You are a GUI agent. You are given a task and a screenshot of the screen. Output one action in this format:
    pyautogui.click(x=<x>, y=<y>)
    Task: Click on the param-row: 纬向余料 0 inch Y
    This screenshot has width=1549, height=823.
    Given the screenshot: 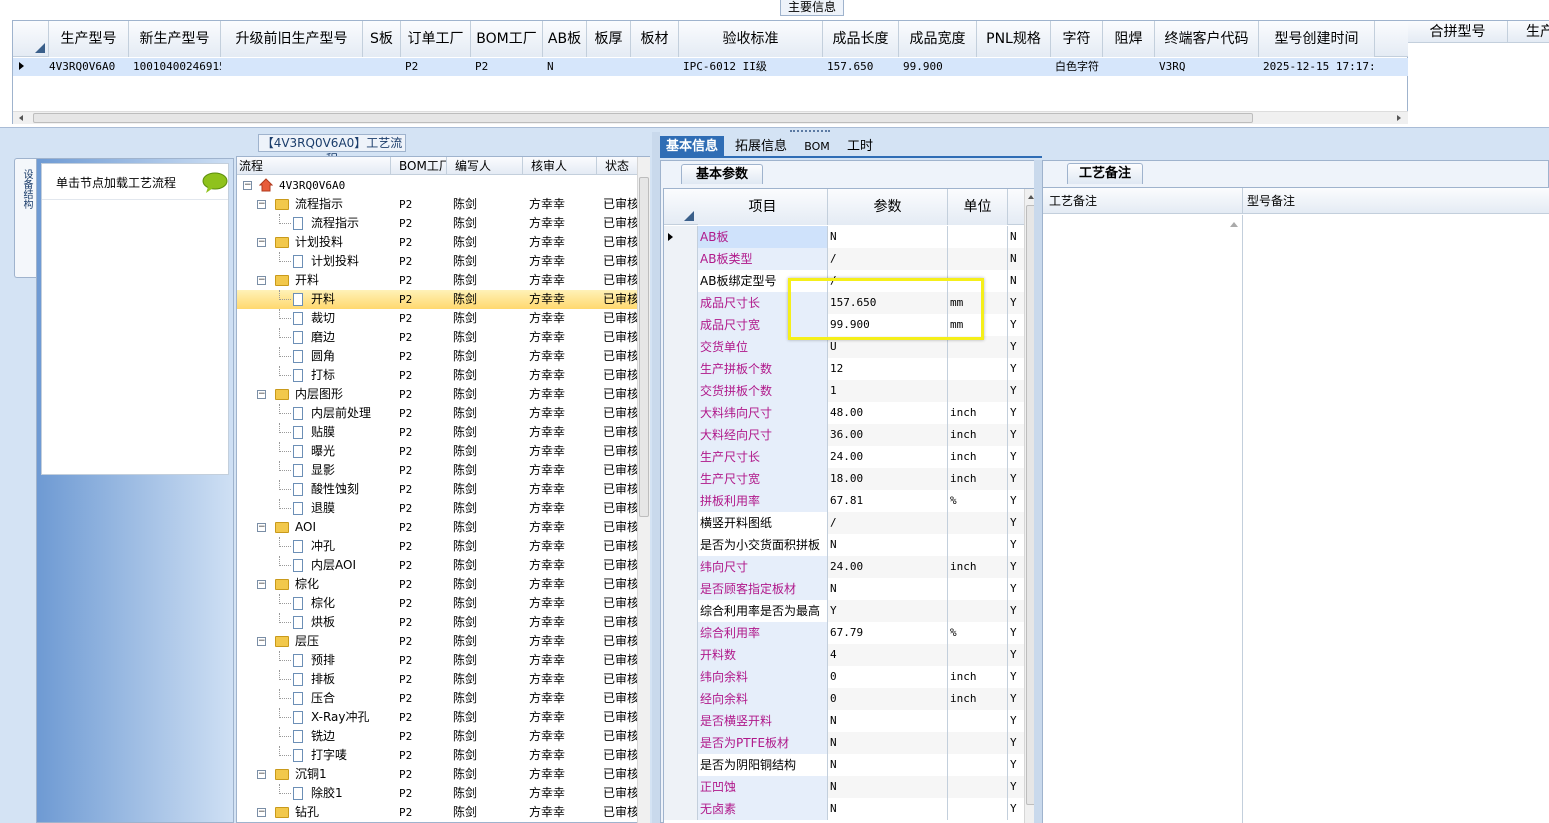 What is the action you would take?
    pyautogui.click(x=844, y=677)
    